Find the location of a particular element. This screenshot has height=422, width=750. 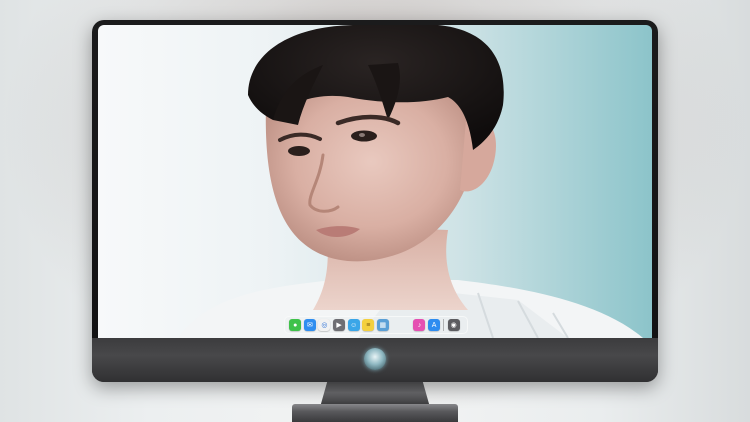

dock-app-itunes: ♪ is located at coordinates (419, 325).